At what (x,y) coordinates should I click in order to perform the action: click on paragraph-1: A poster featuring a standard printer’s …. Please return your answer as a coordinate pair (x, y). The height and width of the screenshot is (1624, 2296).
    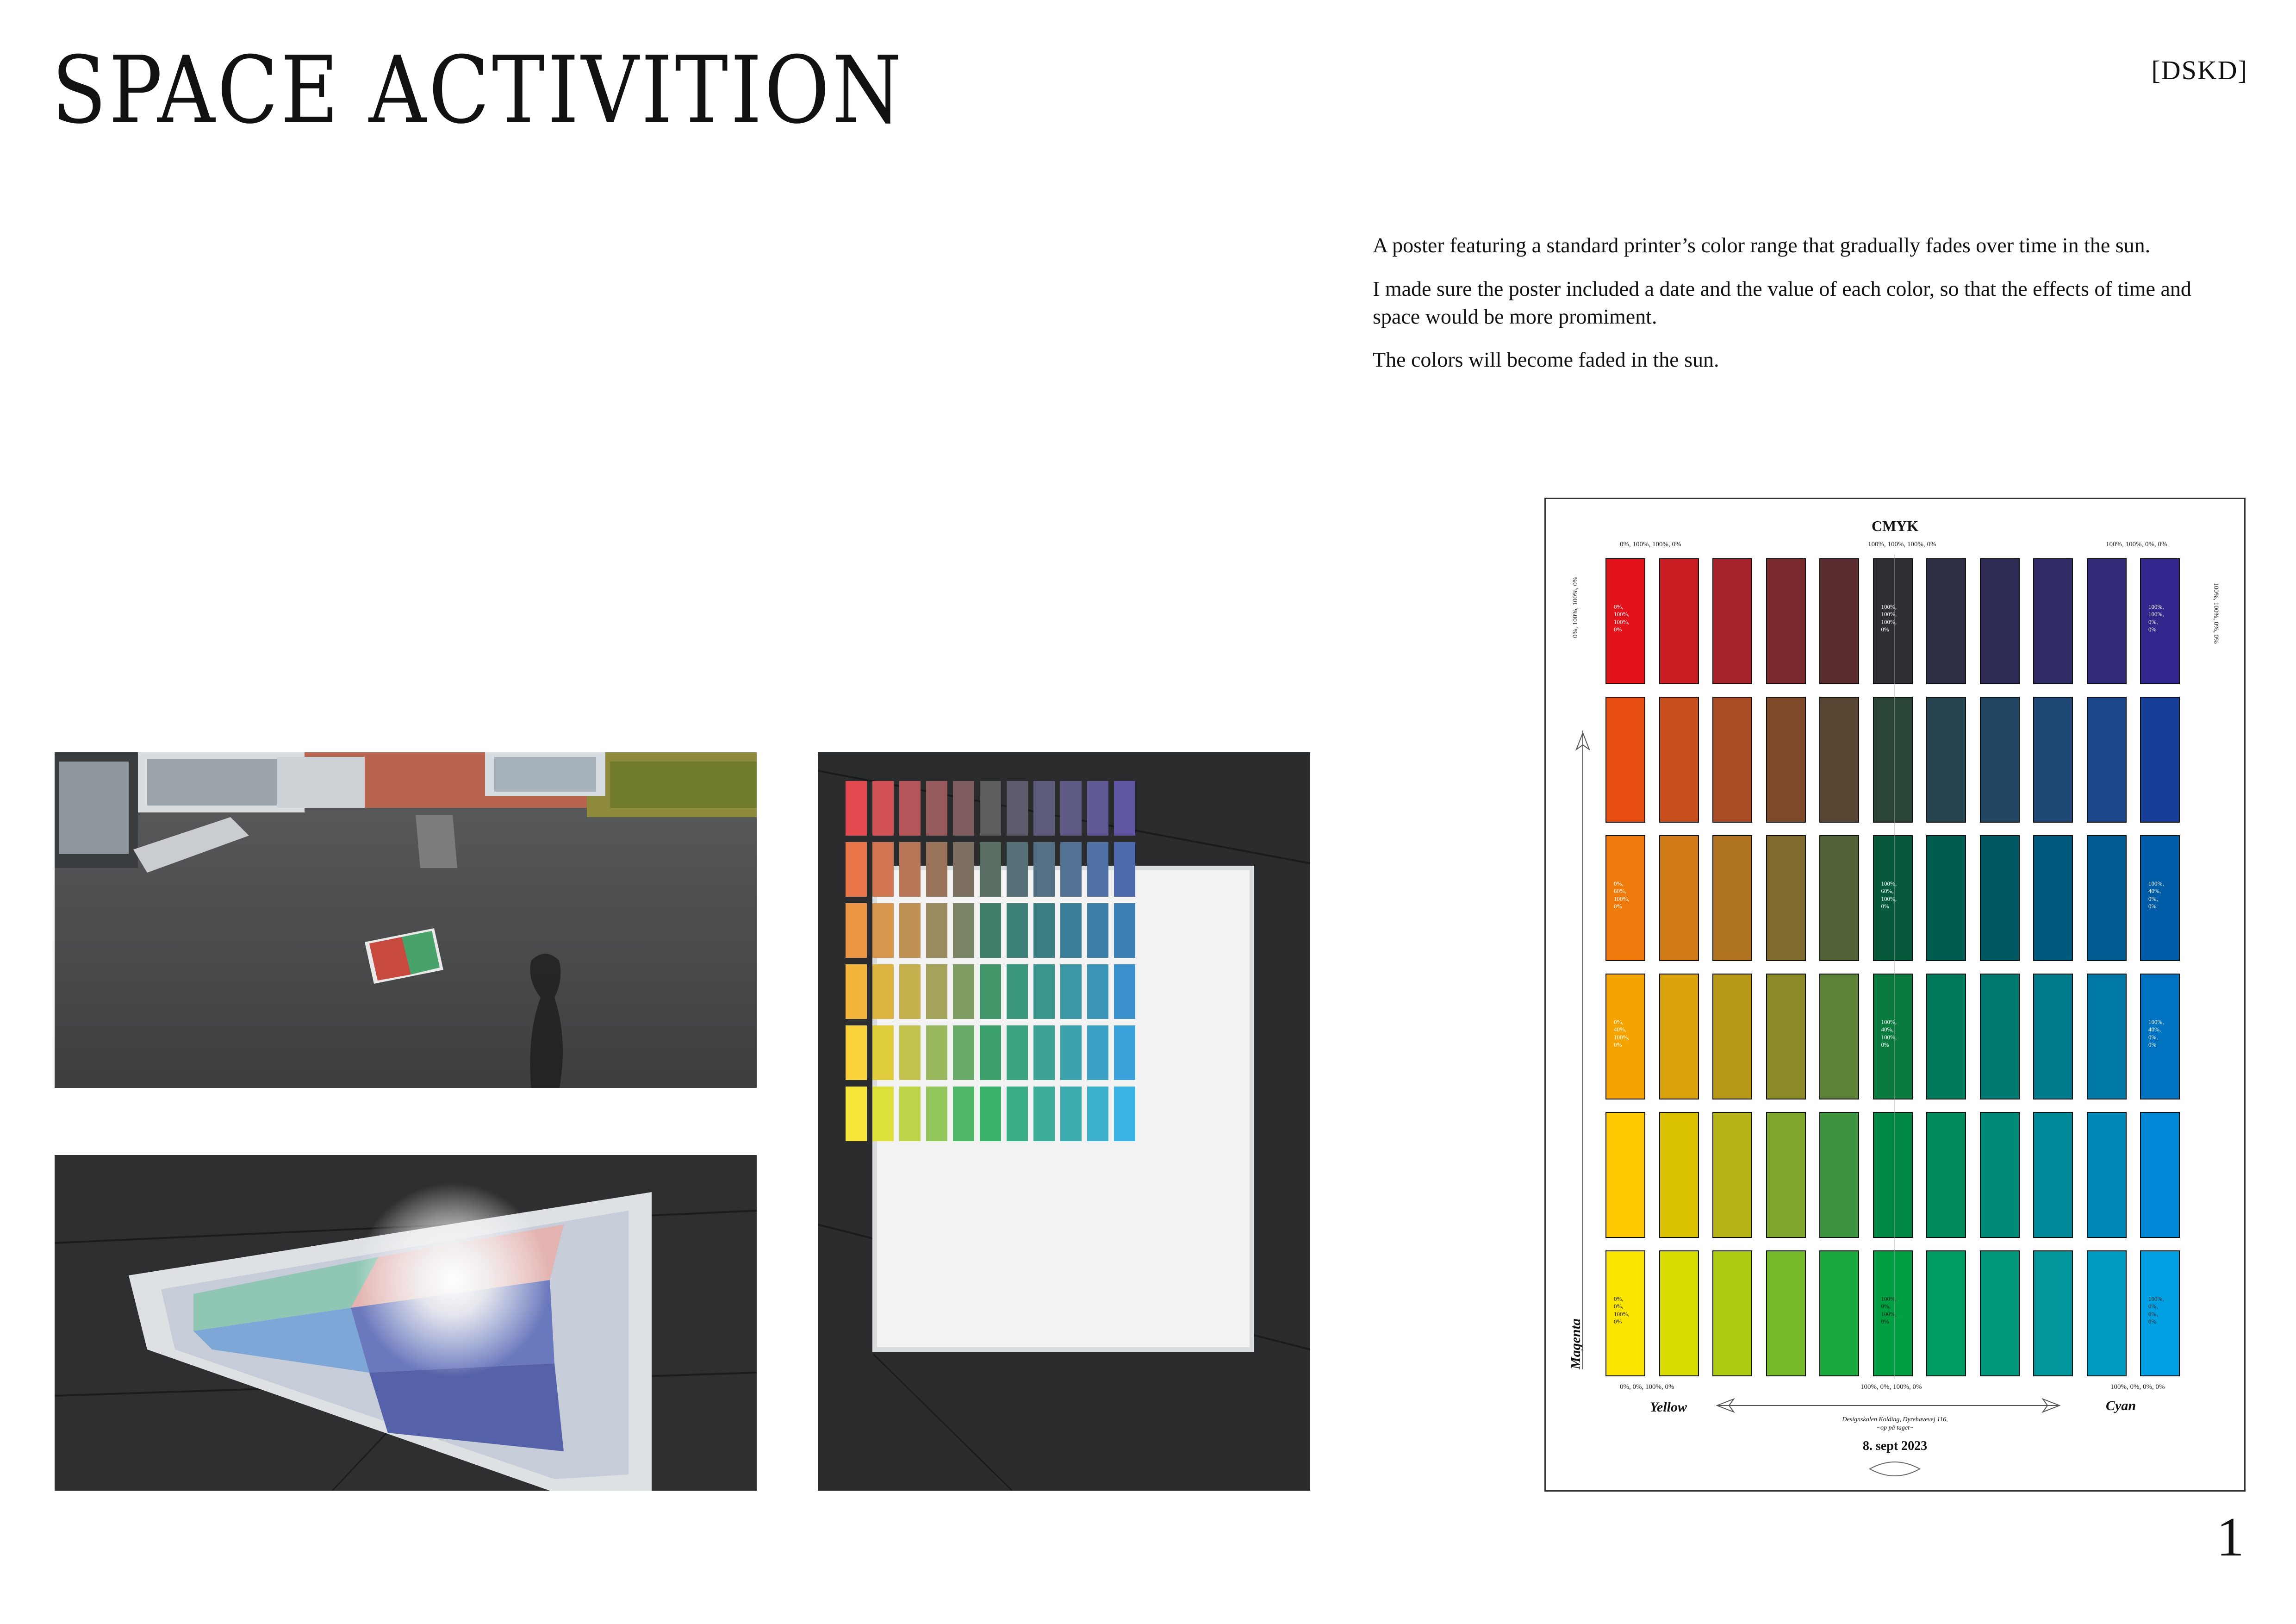
    Looking at the image, I should click on (1762, 245).